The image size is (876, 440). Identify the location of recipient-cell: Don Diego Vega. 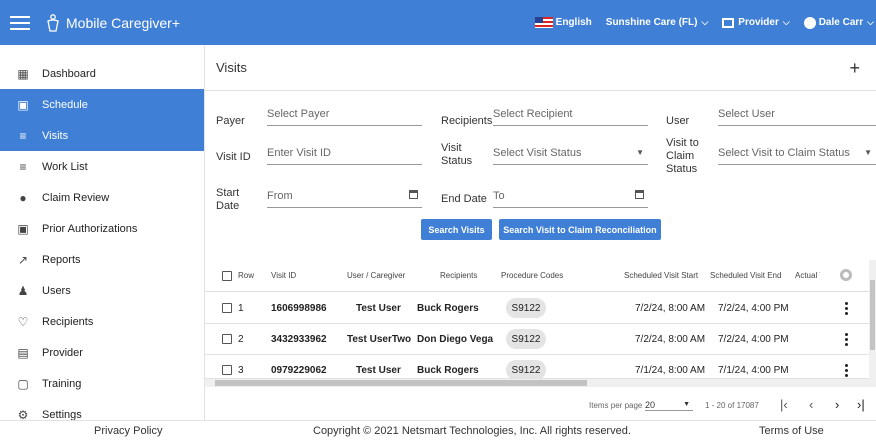
(455, 339).